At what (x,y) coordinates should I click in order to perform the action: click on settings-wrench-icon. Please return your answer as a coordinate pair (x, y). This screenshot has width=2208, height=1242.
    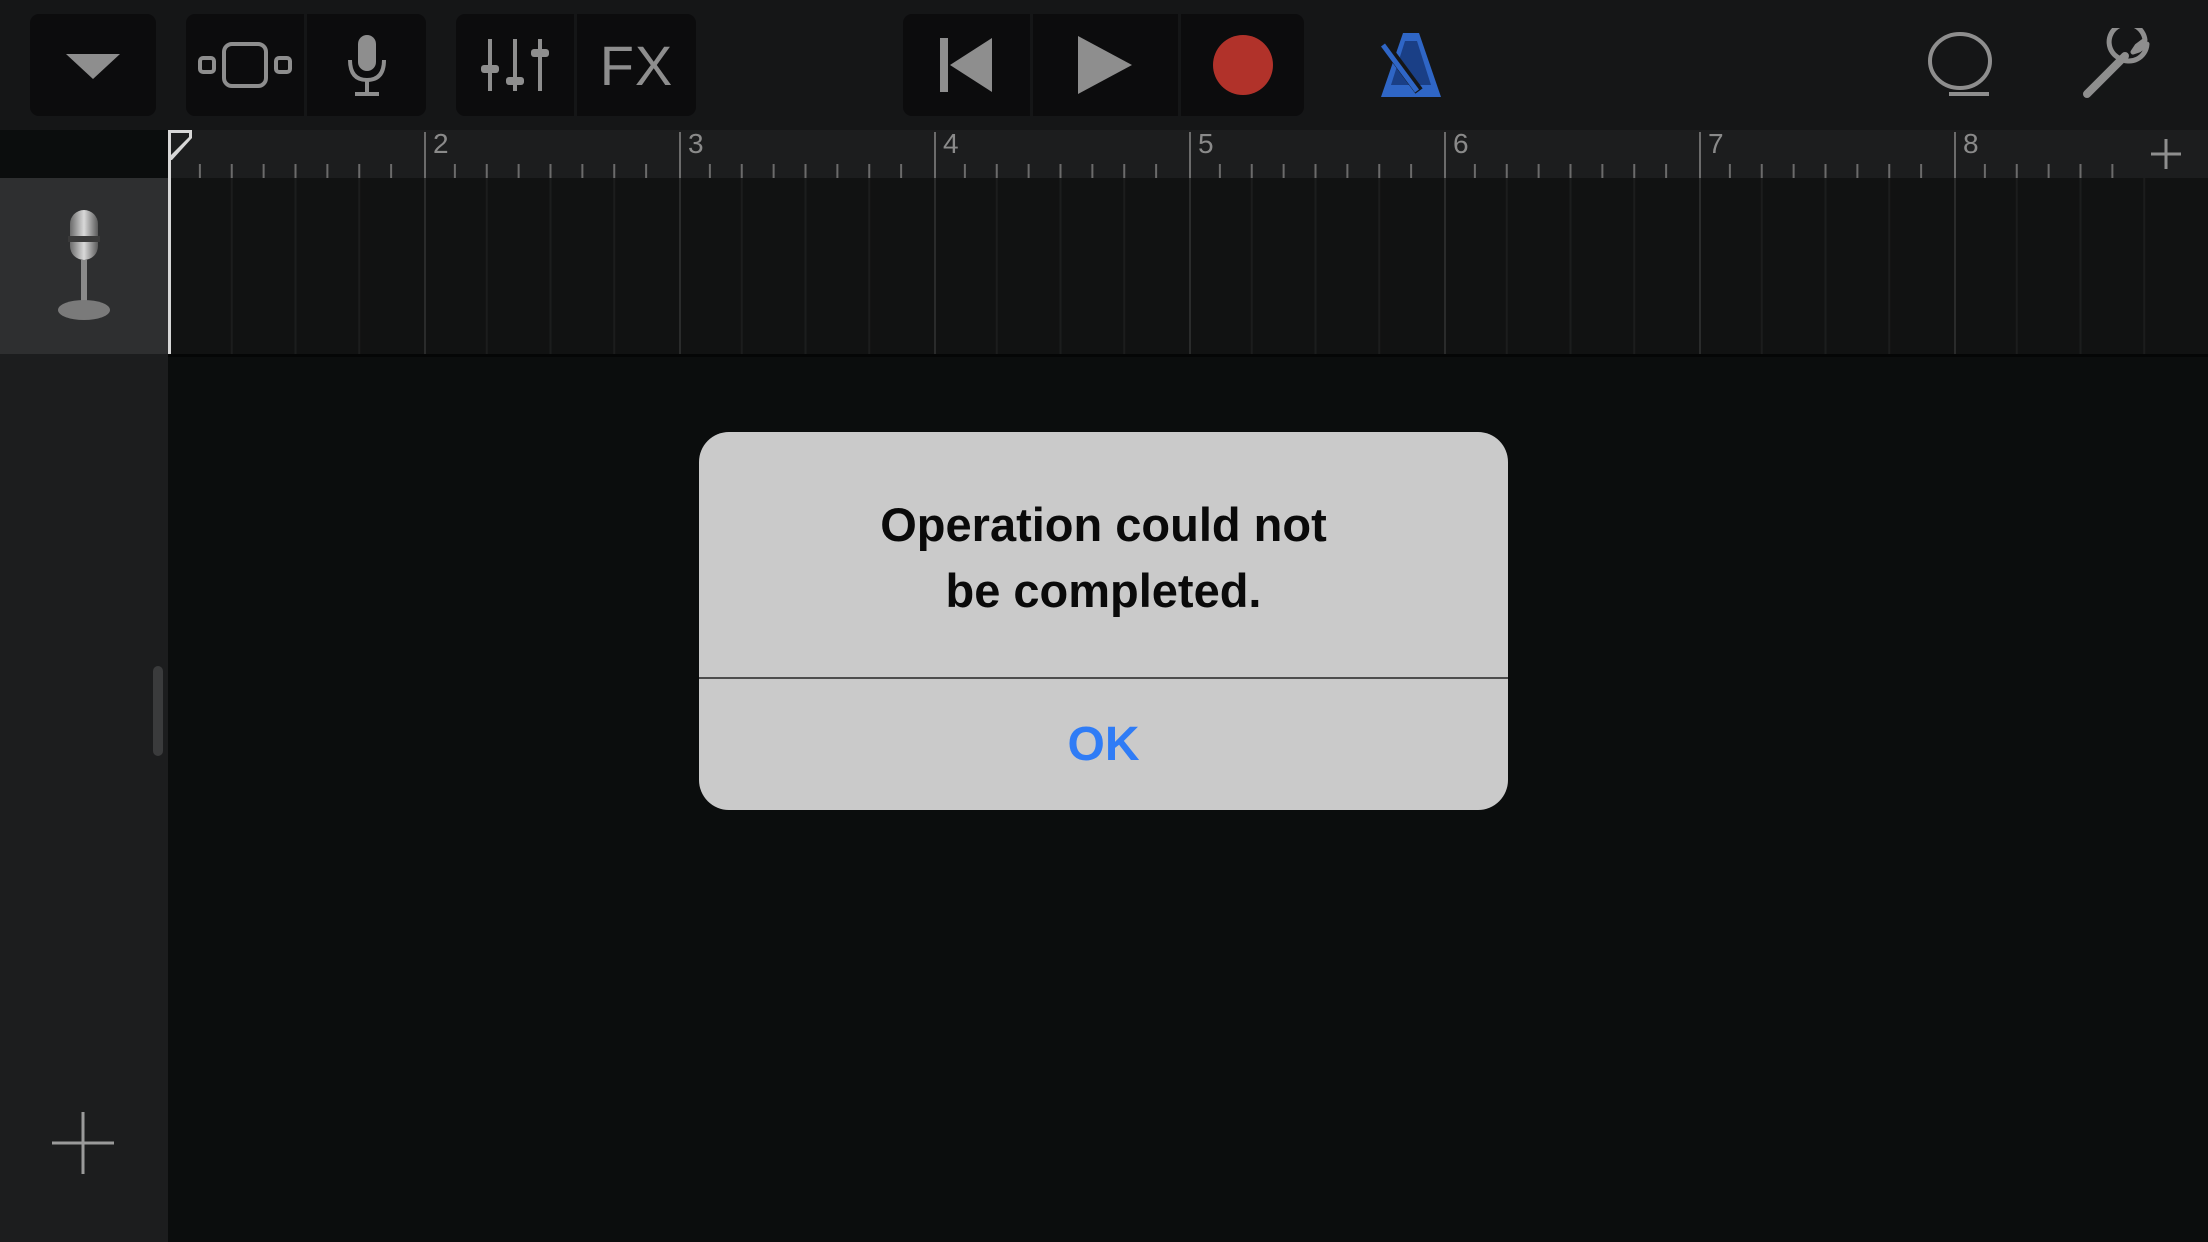
    Looking at the image, I should click on (2116, 63).